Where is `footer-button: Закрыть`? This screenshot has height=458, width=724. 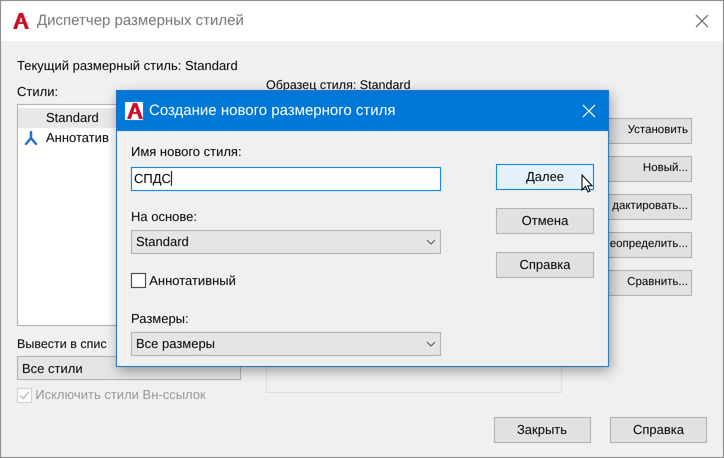 footer-button: Закрыть is located at coordinates (542, 430).